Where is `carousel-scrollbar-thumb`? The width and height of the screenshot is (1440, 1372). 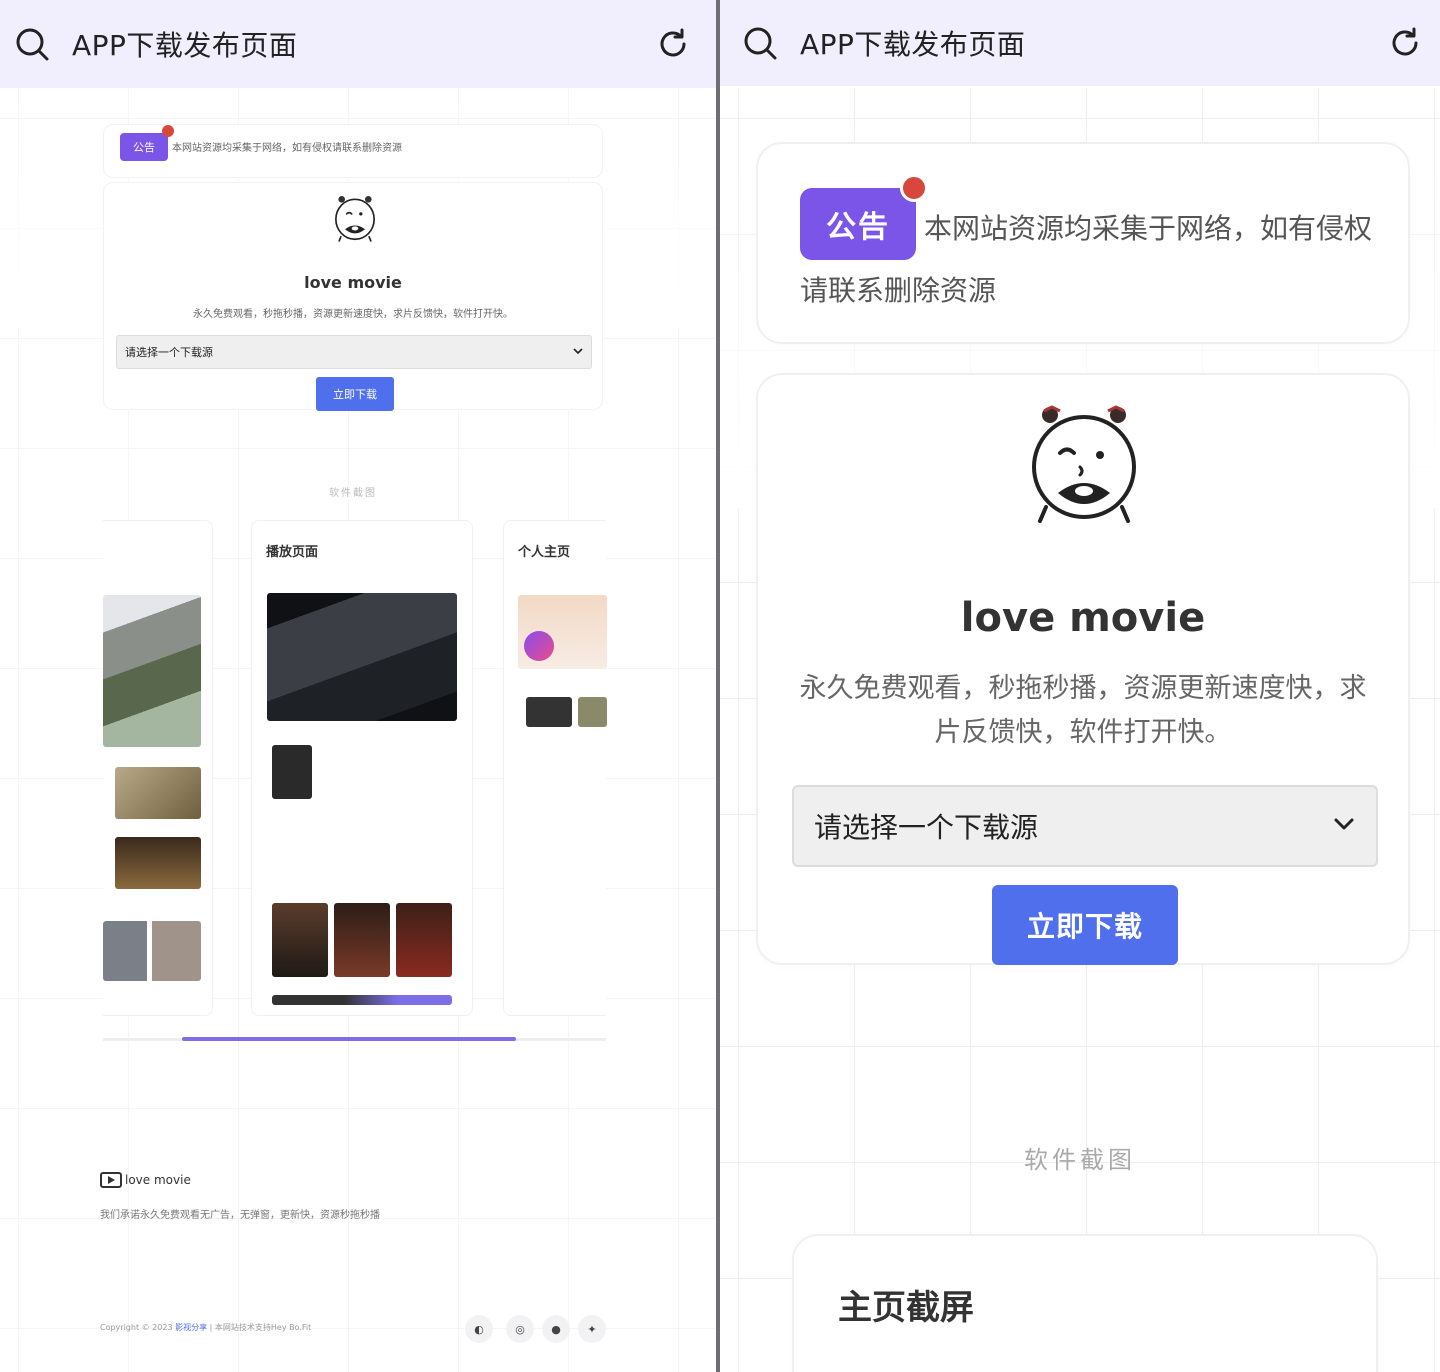 carousel-scrollbar-thumb is located at coordinates (349, 1039).